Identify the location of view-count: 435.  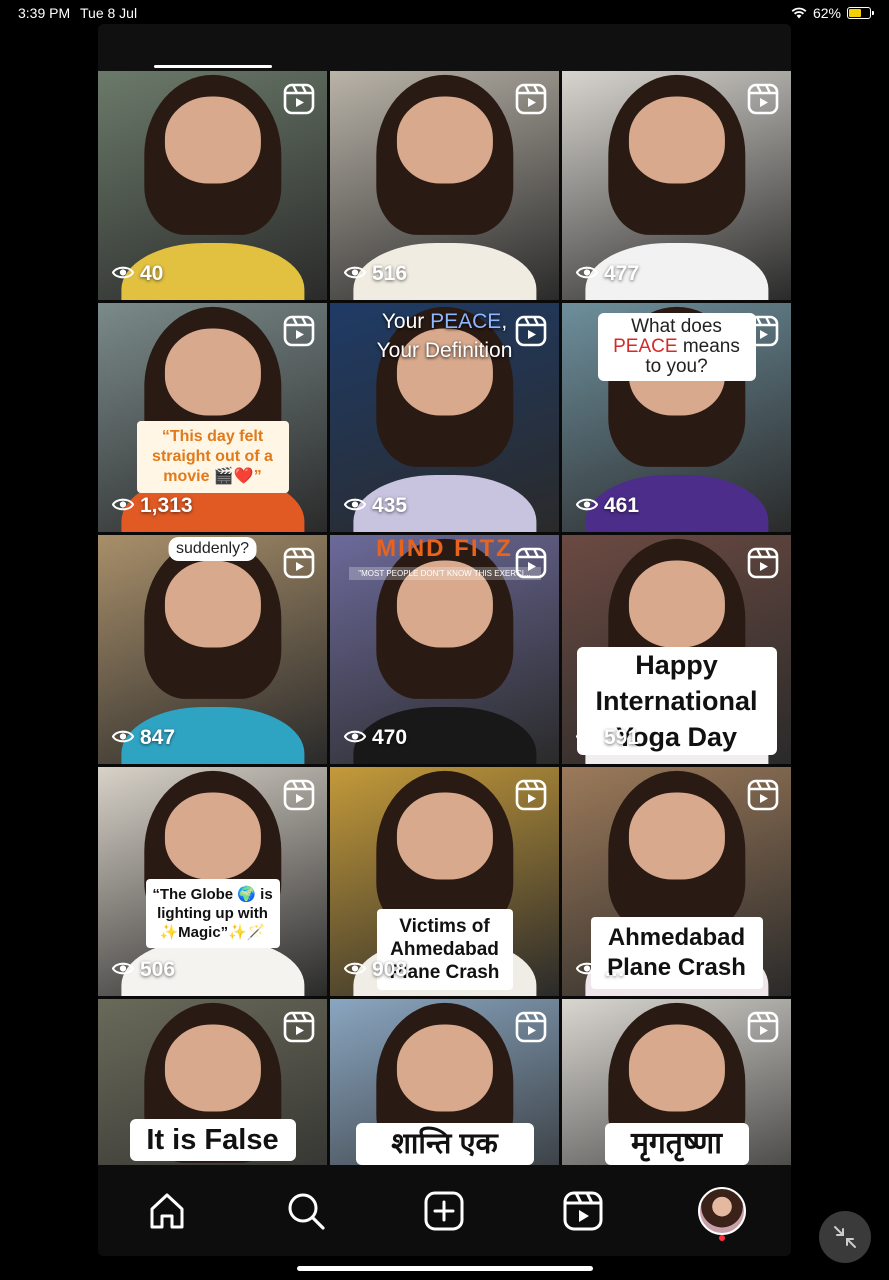
(375, 506).